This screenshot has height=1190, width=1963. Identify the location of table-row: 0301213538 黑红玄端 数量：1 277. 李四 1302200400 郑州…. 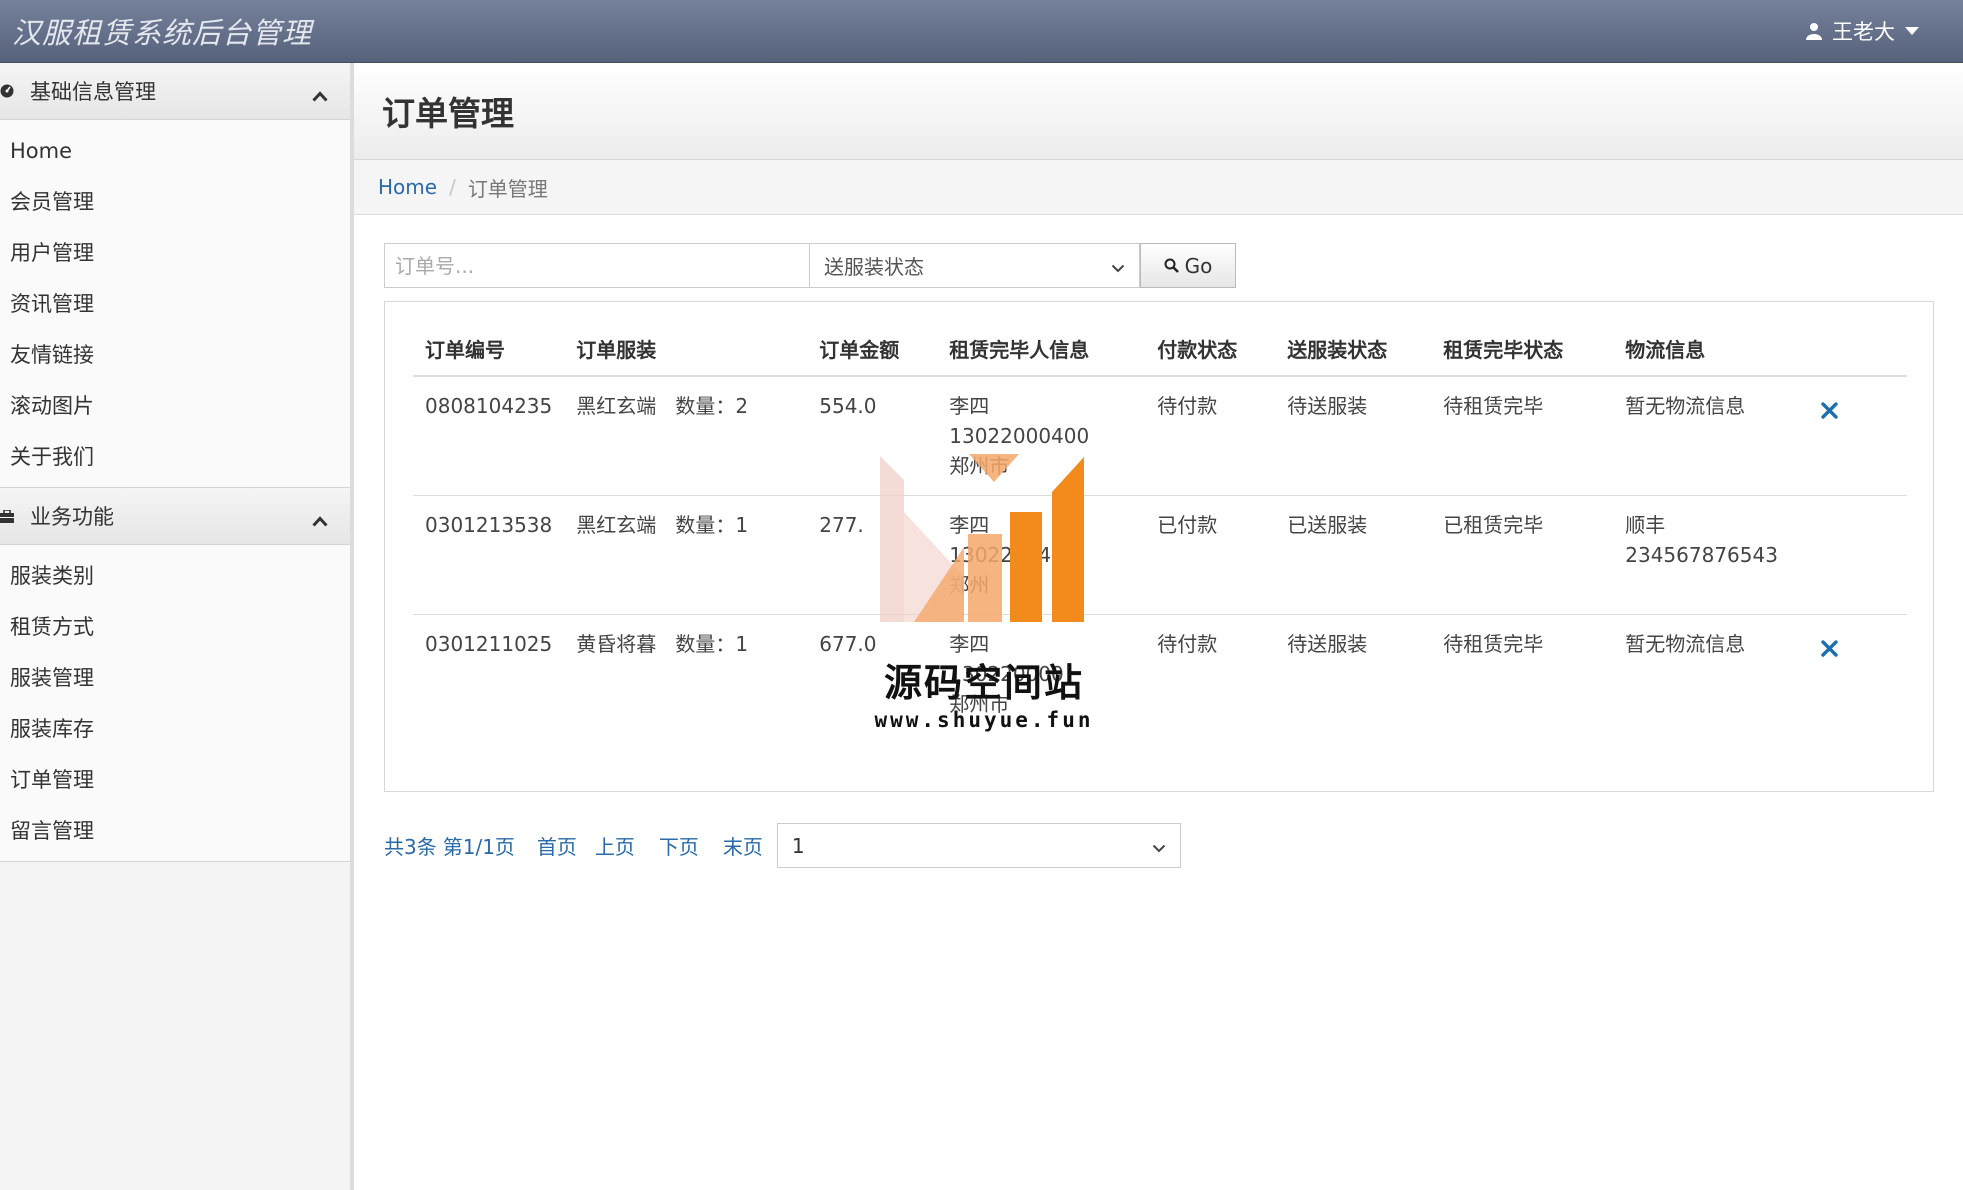
(1160, 555).